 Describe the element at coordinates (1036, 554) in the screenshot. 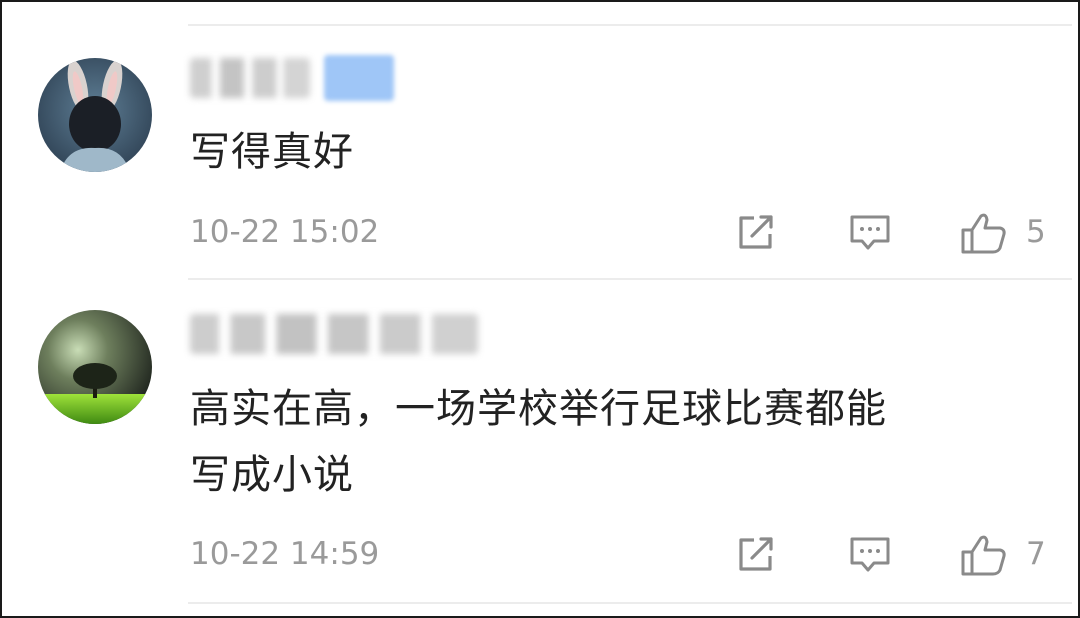

I see `like-count: 7` at that location.